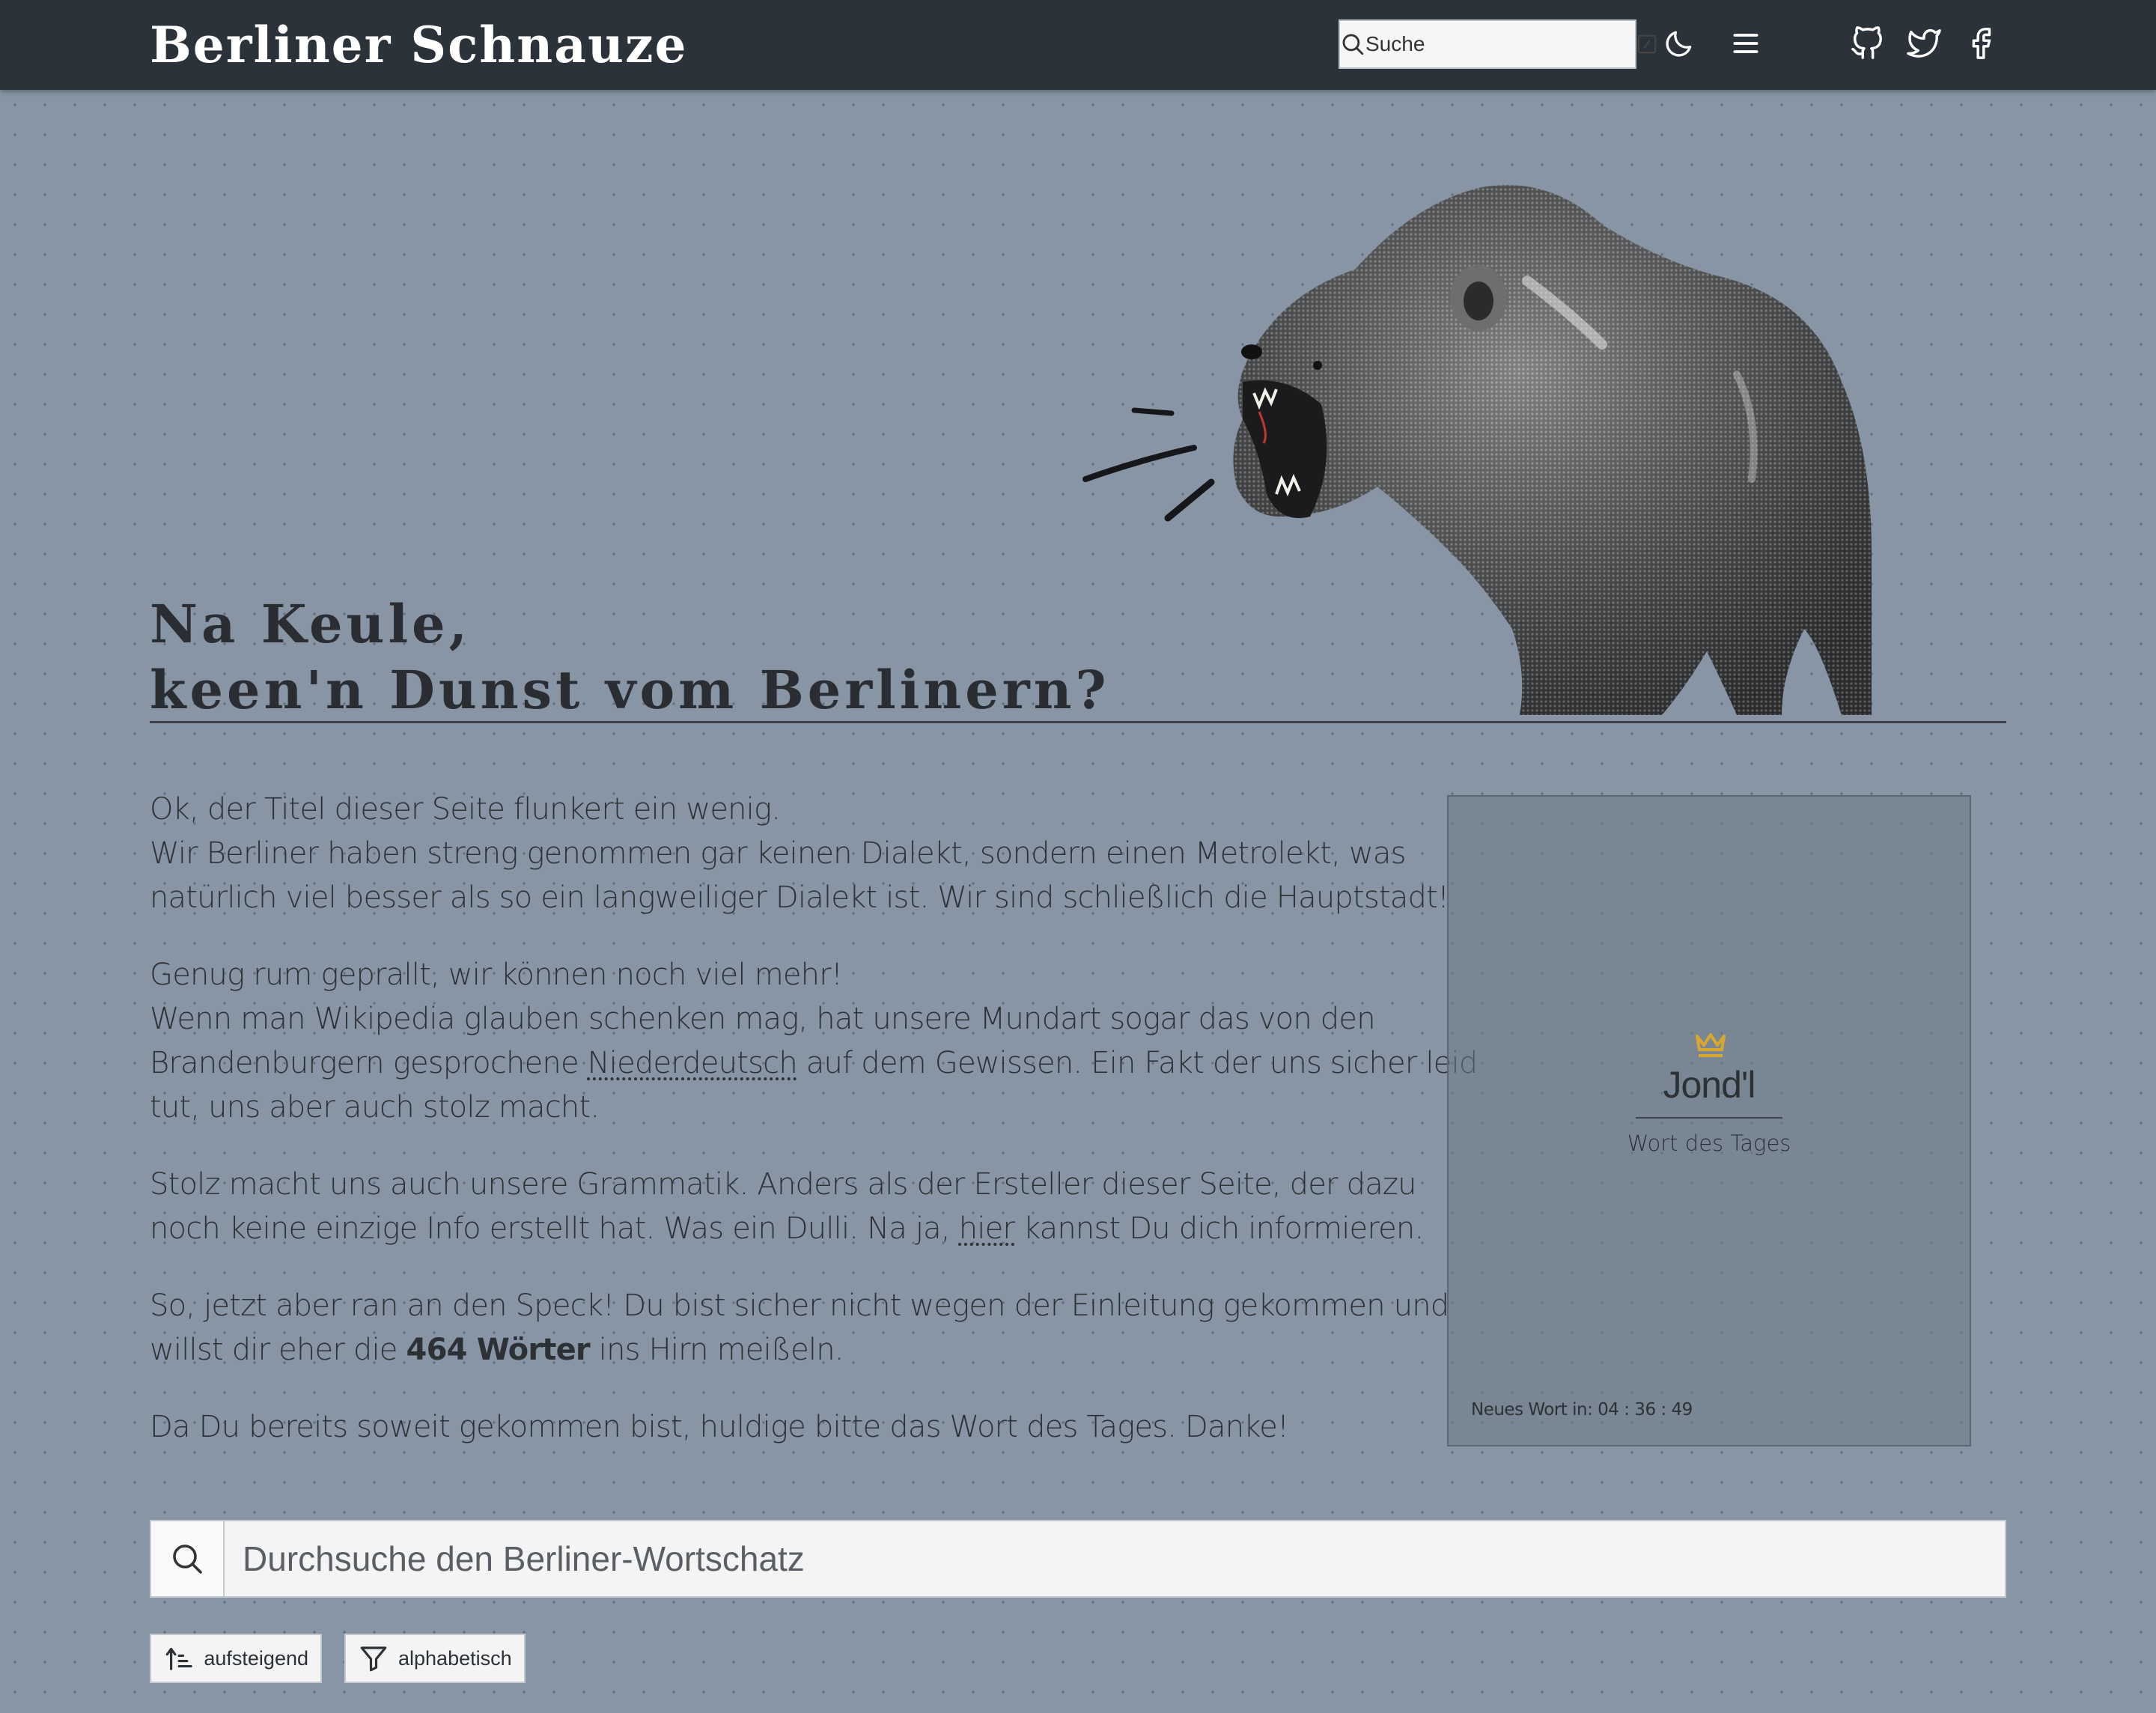 This screenshot has width=2156, height=1713. I want to click on hero-title-line-2: keen'n Dunst vom Berlinern?, so click(630, 690).